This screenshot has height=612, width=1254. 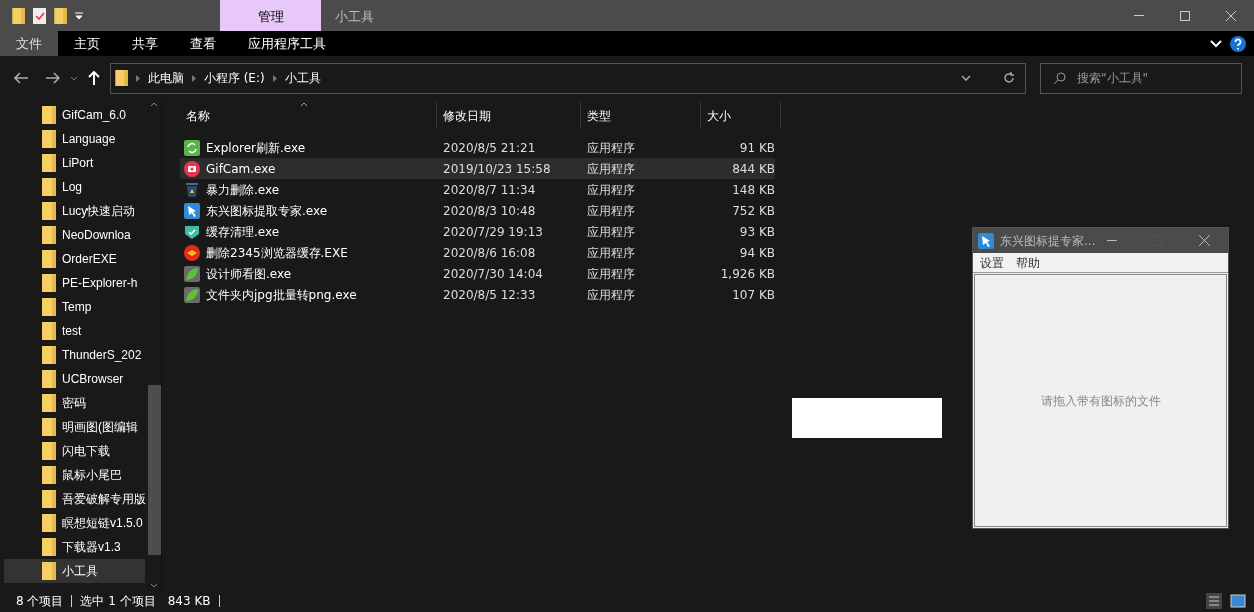 What do you see at coordinates (74, 163) in the screenshot?
I see `sidebar-item: LiPort` at bounding box center [74, 163].